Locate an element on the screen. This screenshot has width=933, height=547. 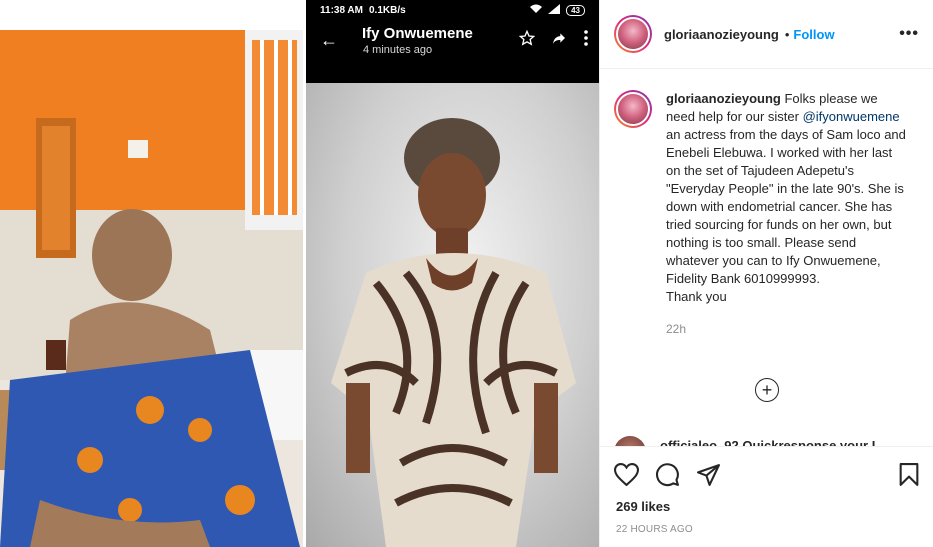
caption-sign-off: Thank you is located at coordinates (696, 296).